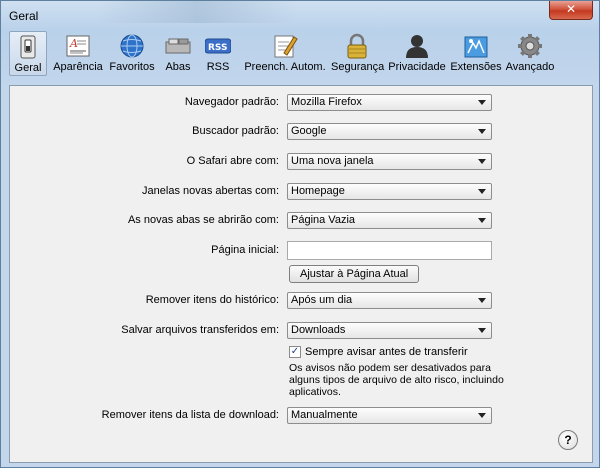 This screenshot has width=600, height=468. I want to click on rss-icon: RSS, so click(218, 46).